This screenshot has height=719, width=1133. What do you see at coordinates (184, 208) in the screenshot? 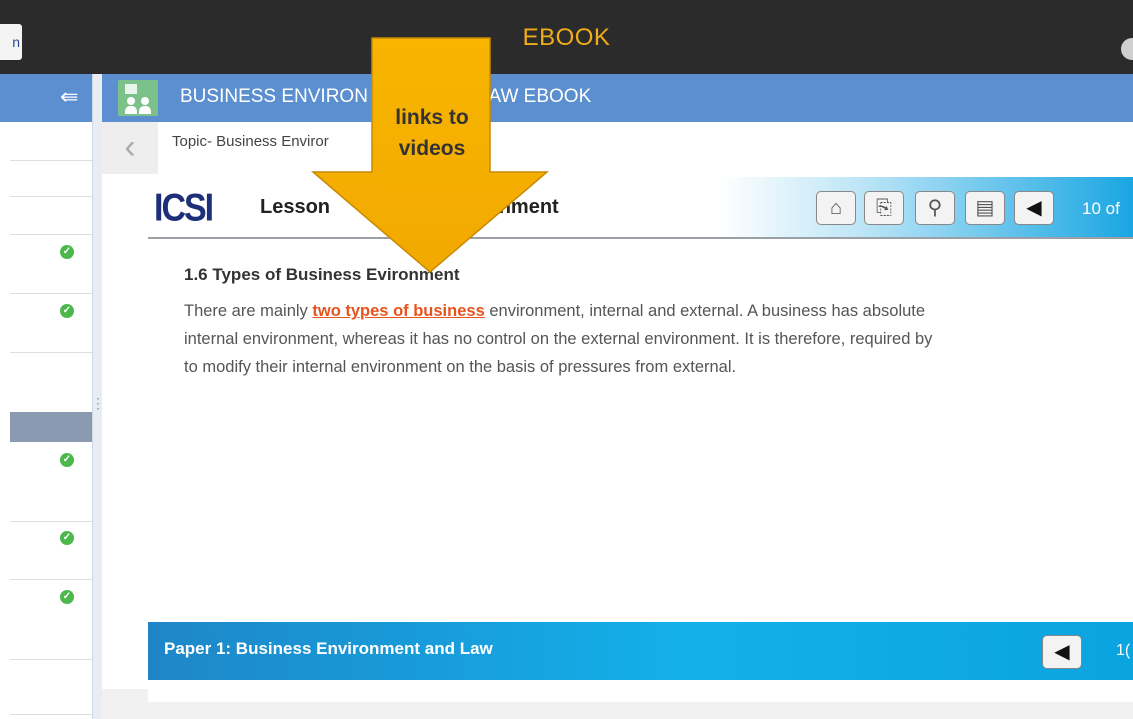
I see `icsi-logo: ICSI` at bounding box center [184, 208].